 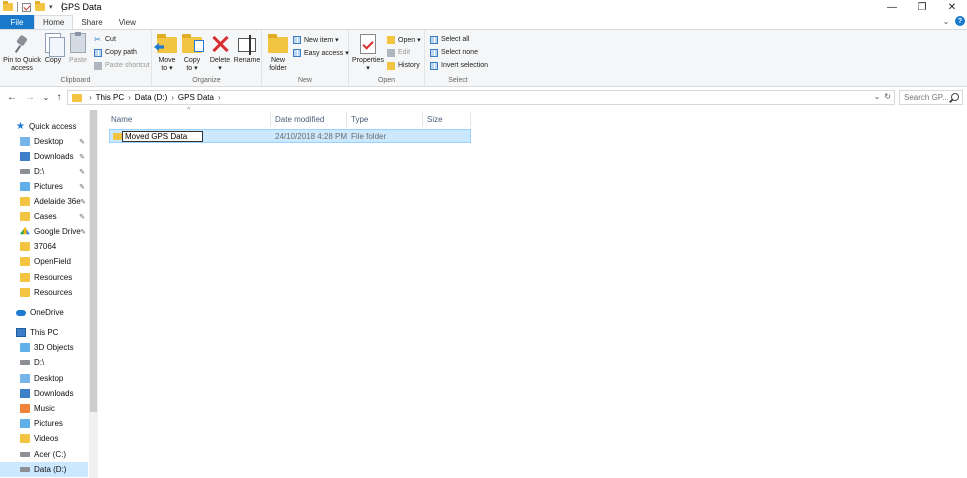 What do you see at coordinates (37, 332) in the screenshot?
I see `sidebar-item-this-pc: This PC` at bounding box center [37, 332].